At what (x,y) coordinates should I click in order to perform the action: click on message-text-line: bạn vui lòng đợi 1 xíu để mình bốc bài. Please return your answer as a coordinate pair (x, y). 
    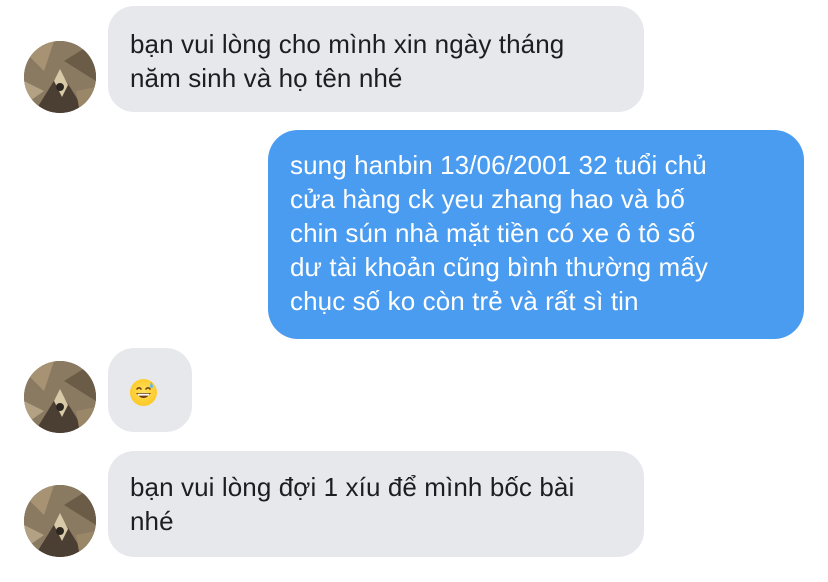
    Looking at the image, I should click on (352, 487).